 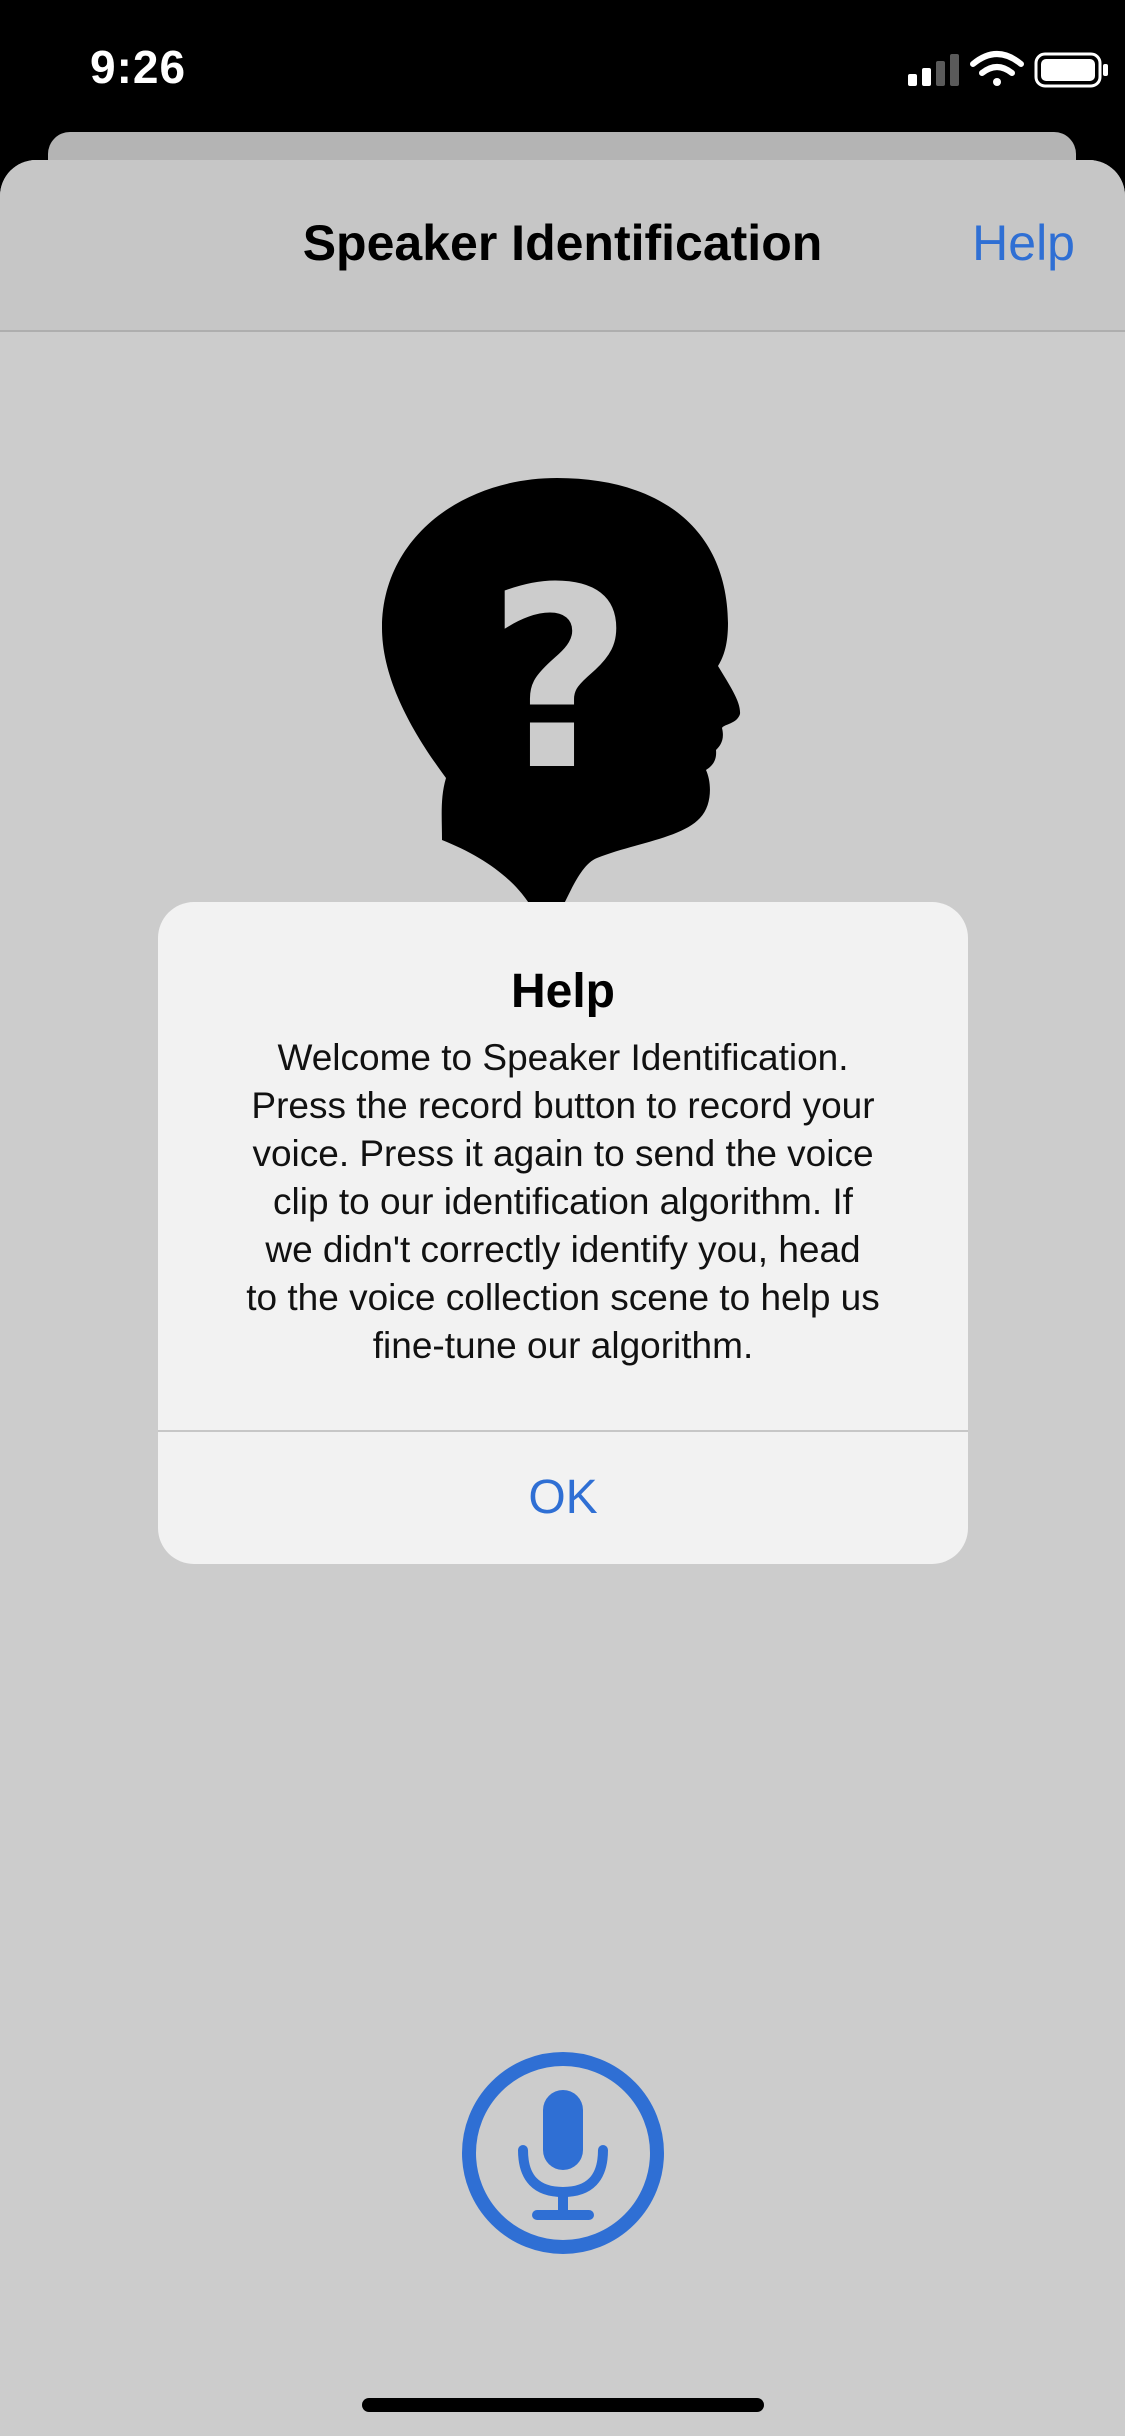 What do you see at coordinates (1071, 70) in the screenshot?
I see `battery-icon` at bounding box center [1071, 70].